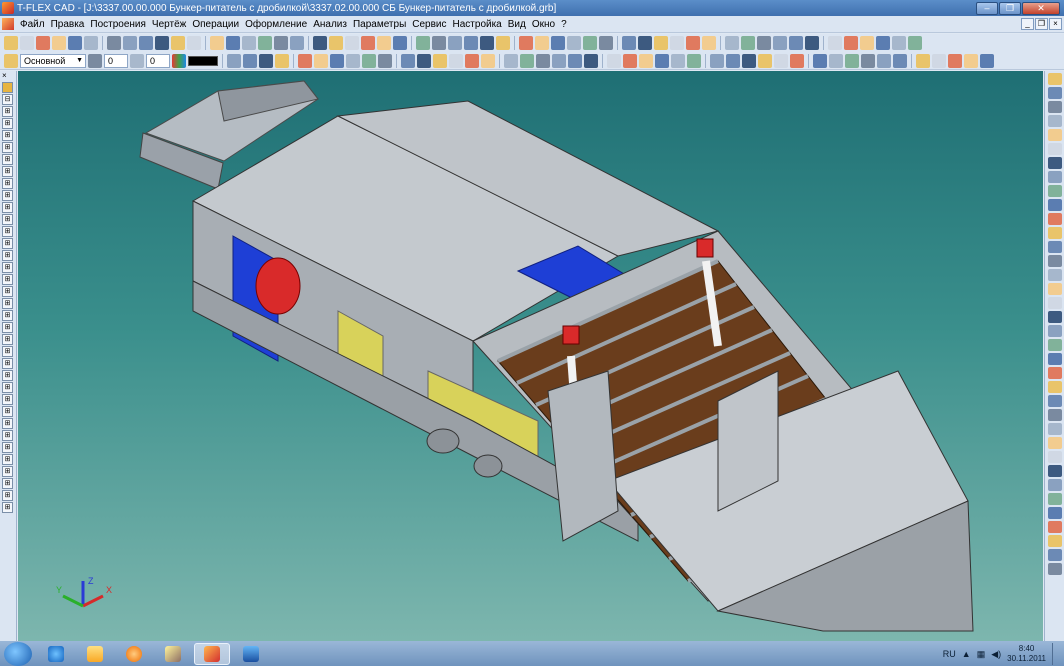  I want to click on minimize-button: –, so click(987, 8).